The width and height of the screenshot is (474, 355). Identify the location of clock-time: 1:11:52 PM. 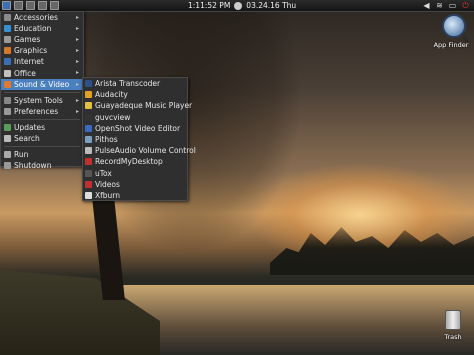
(209, 5).